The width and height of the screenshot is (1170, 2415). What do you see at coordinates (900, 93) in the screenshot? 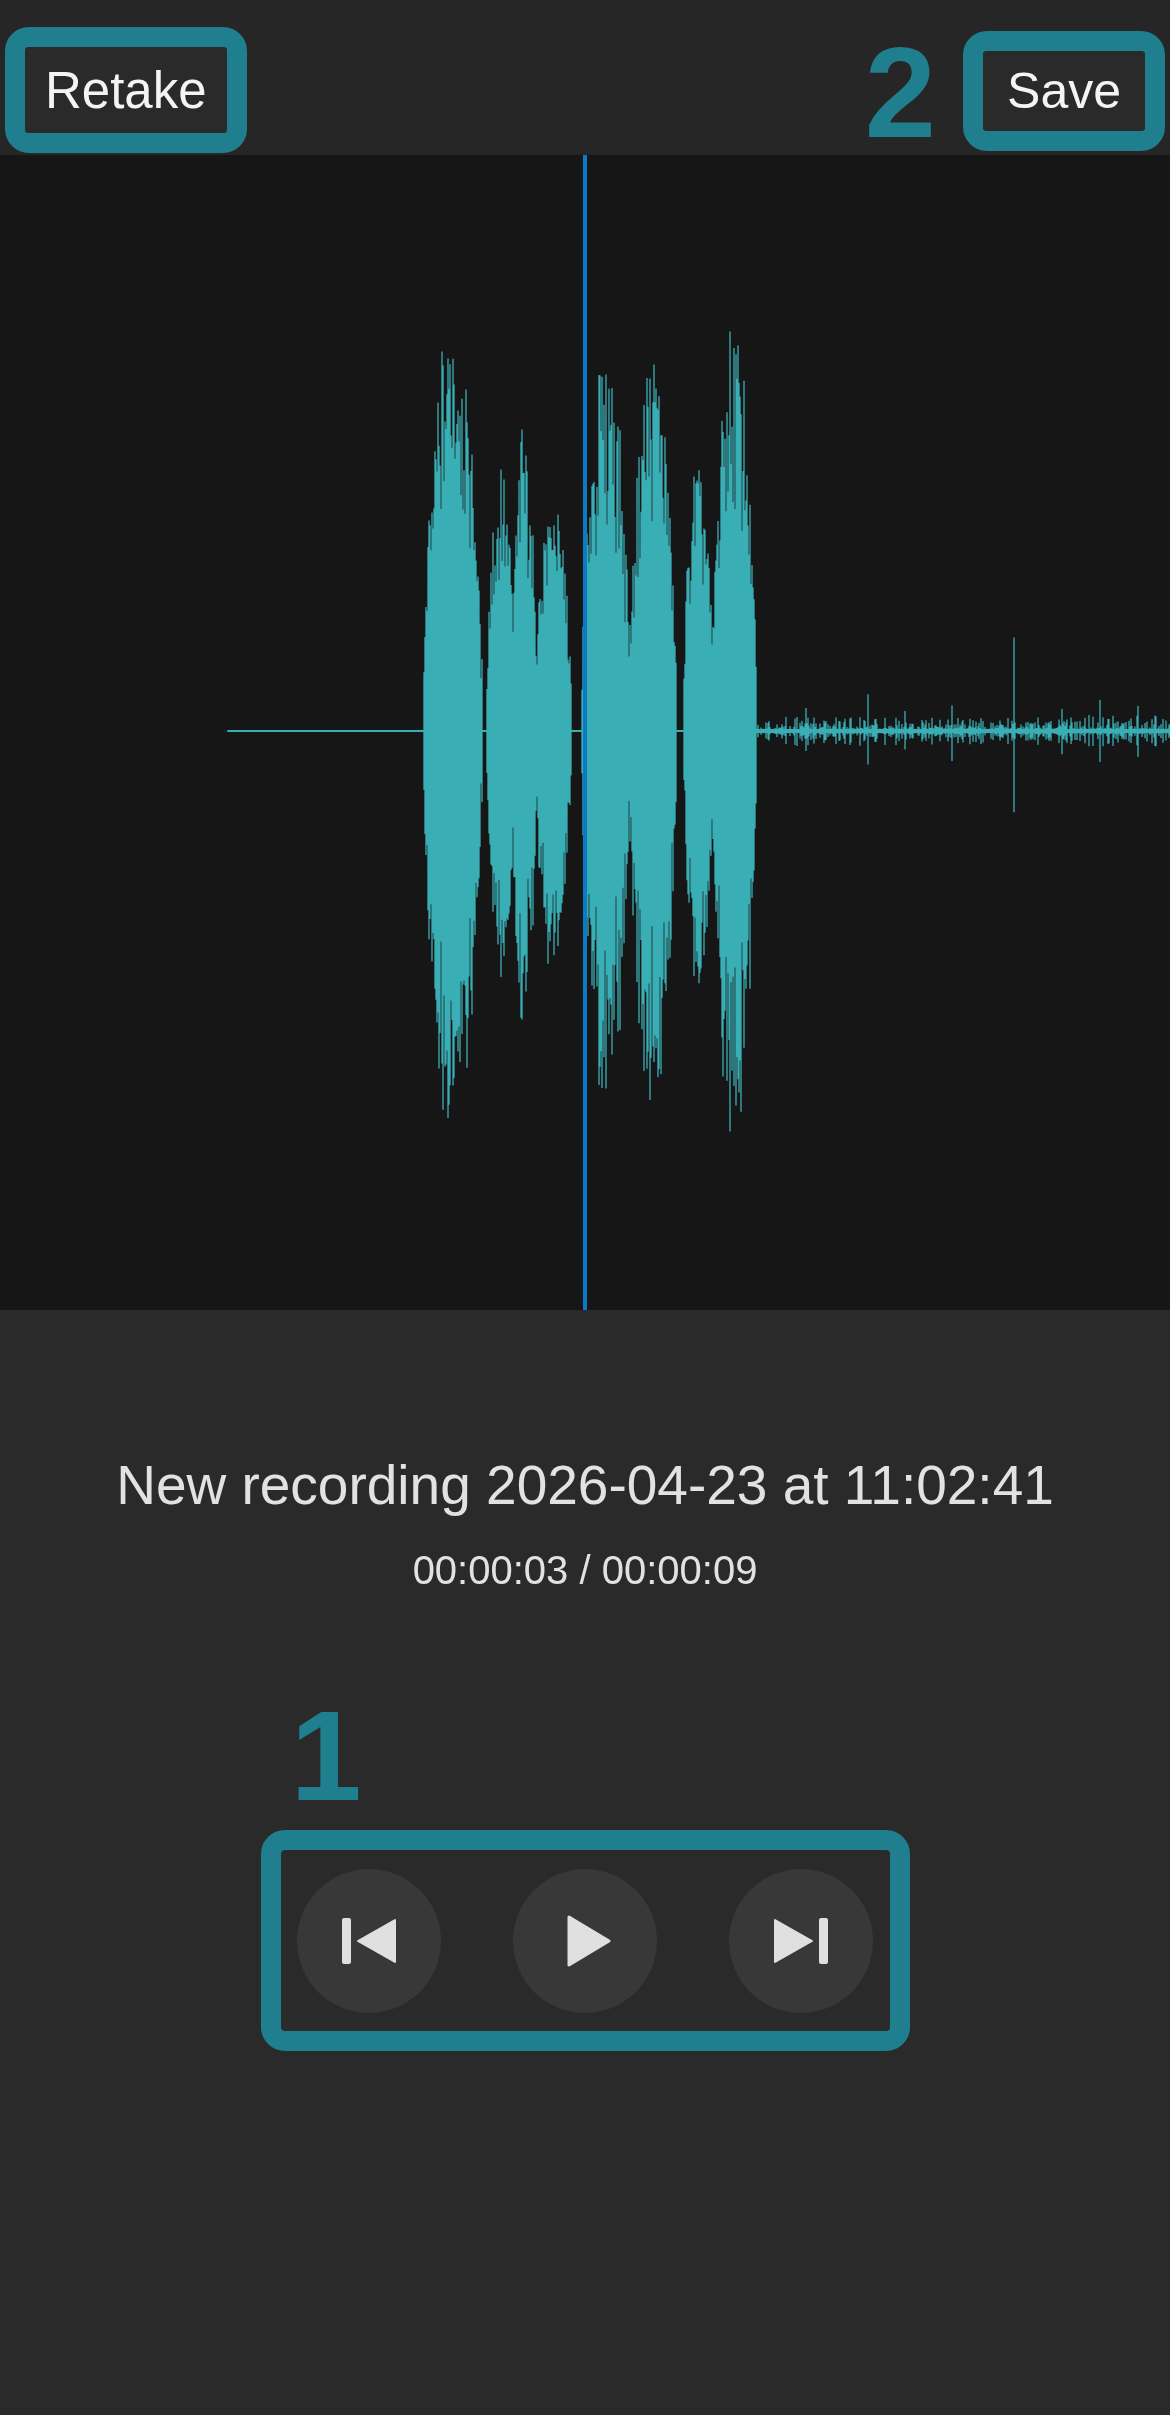
I see `callout-number: 2` at bounding box center [900, 93].